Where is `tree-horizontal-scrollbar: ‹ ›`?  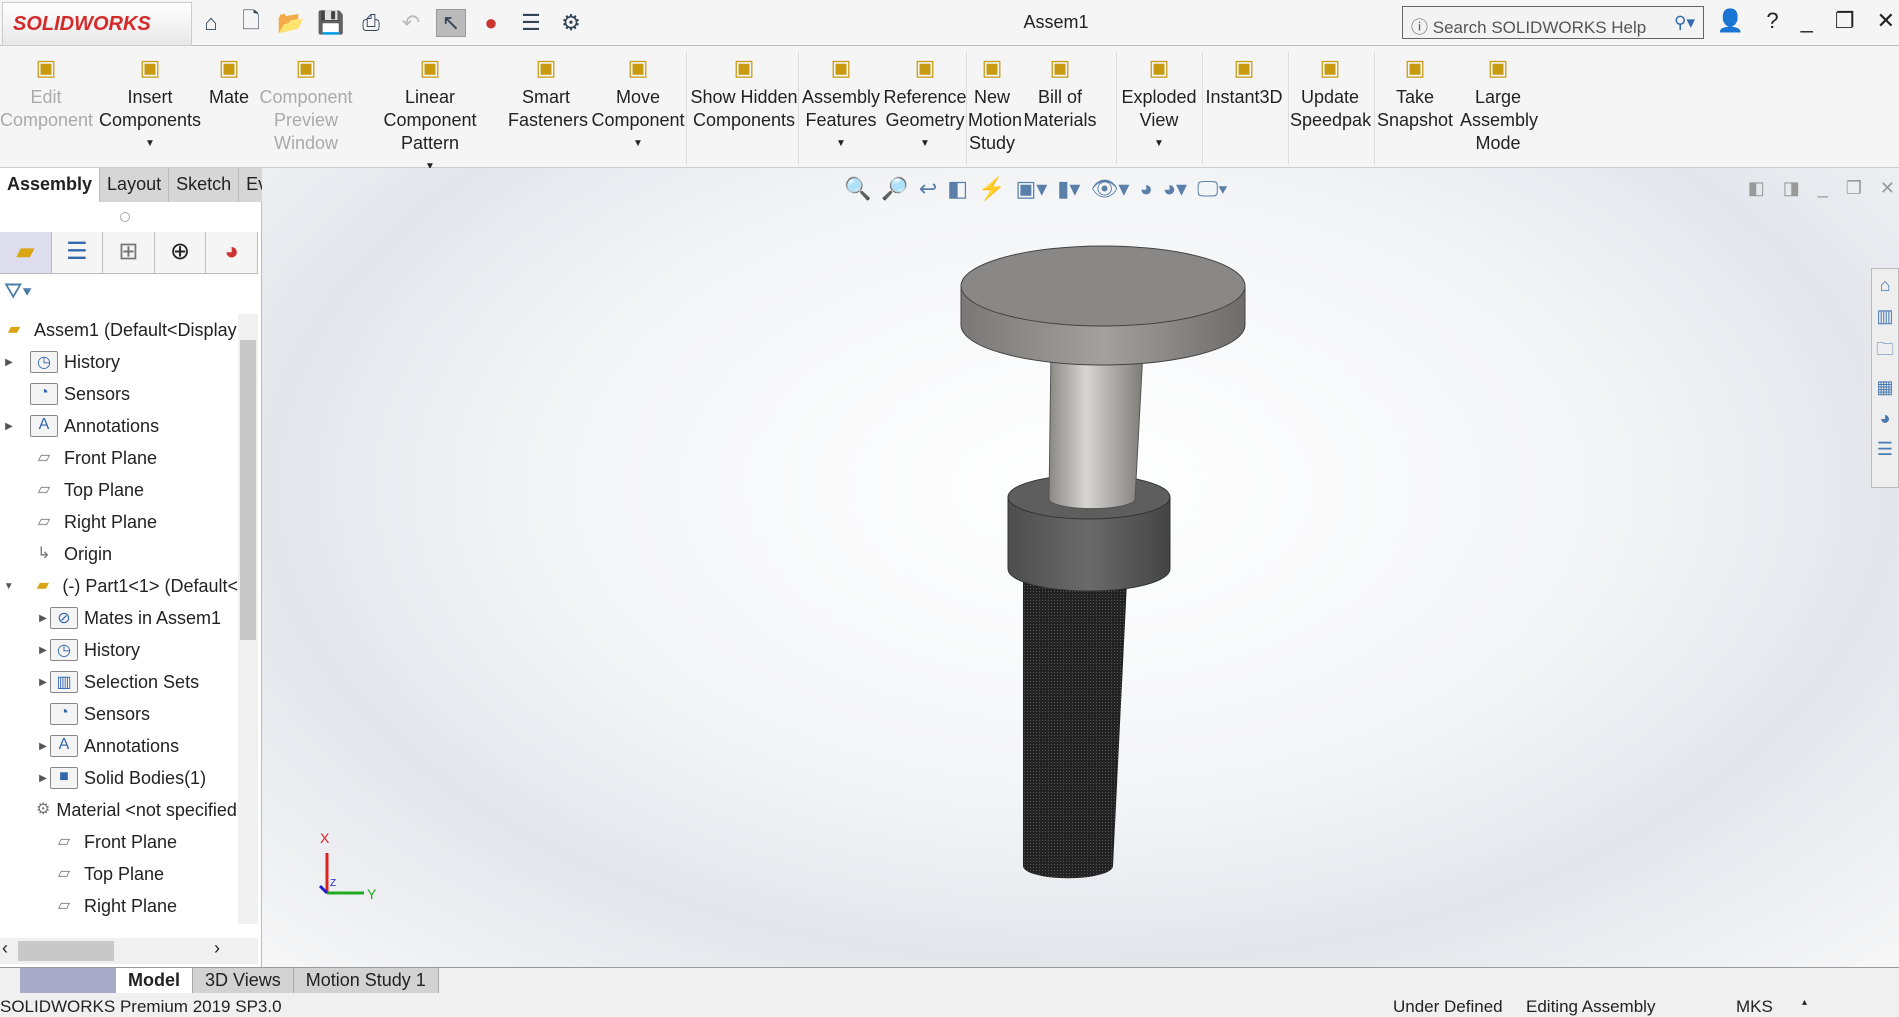
tree-horizontal-scrollbar: ‹ › is located at coordinates (129, 951).